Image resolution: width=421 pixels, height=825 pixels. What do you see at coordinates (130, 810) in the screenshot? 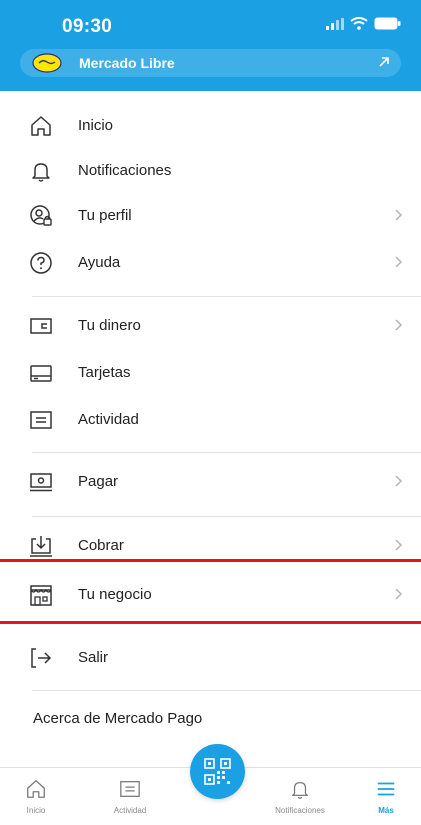
I see `tab-label-actividad: Actividad` at bounding box center [130, 810].